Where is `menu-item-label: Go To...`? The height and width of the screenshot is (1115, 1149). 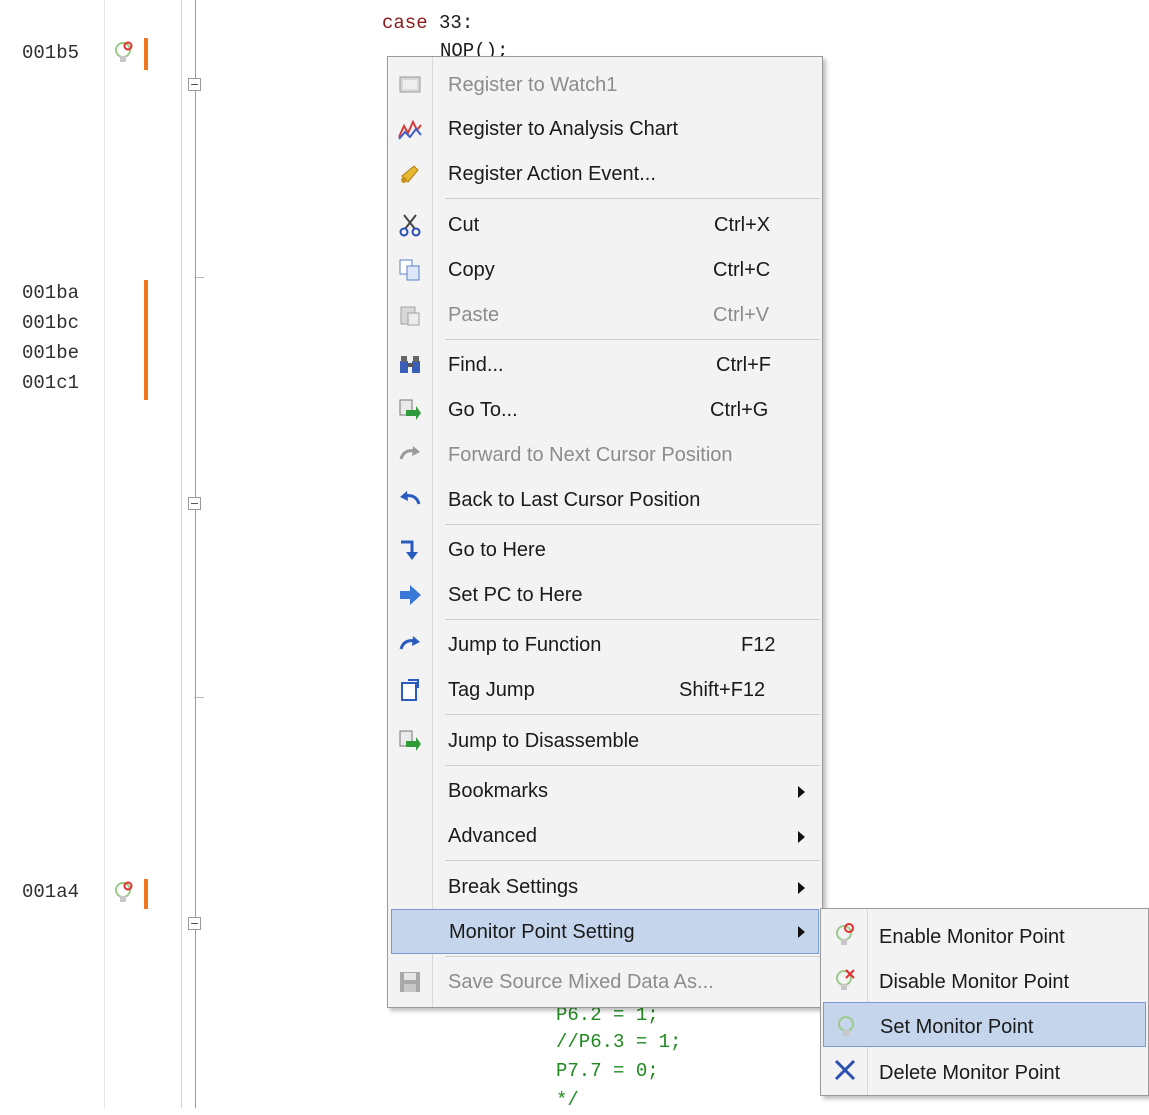
menu-item-label: Go To... is located at coordinates (483, 410).